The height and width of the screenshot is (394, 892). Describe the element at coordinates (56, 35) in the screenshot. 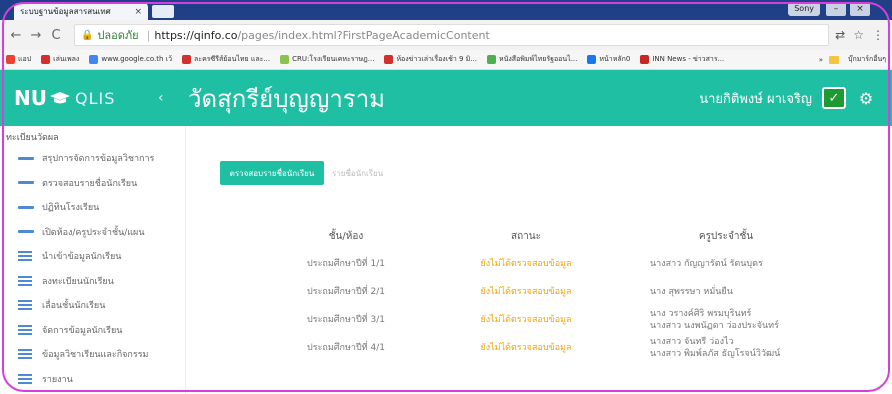

I see `reload-icon: C` at that location.